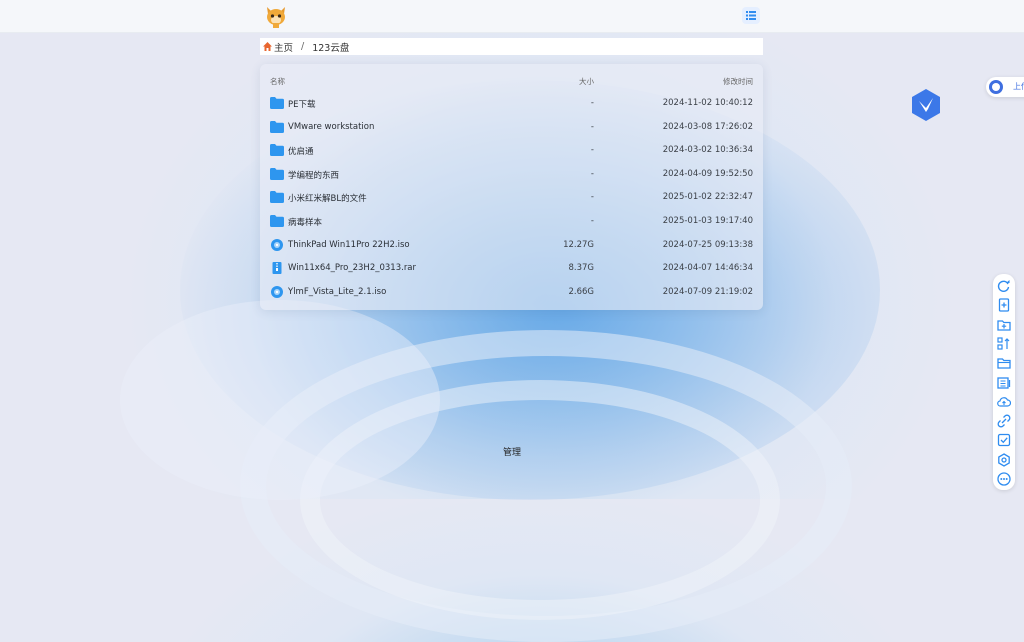  What do you see at coordinates (330, 47) in the screenshot?
I see `breadcrumb-current: 123云盘` at bounding box center [330, 47].